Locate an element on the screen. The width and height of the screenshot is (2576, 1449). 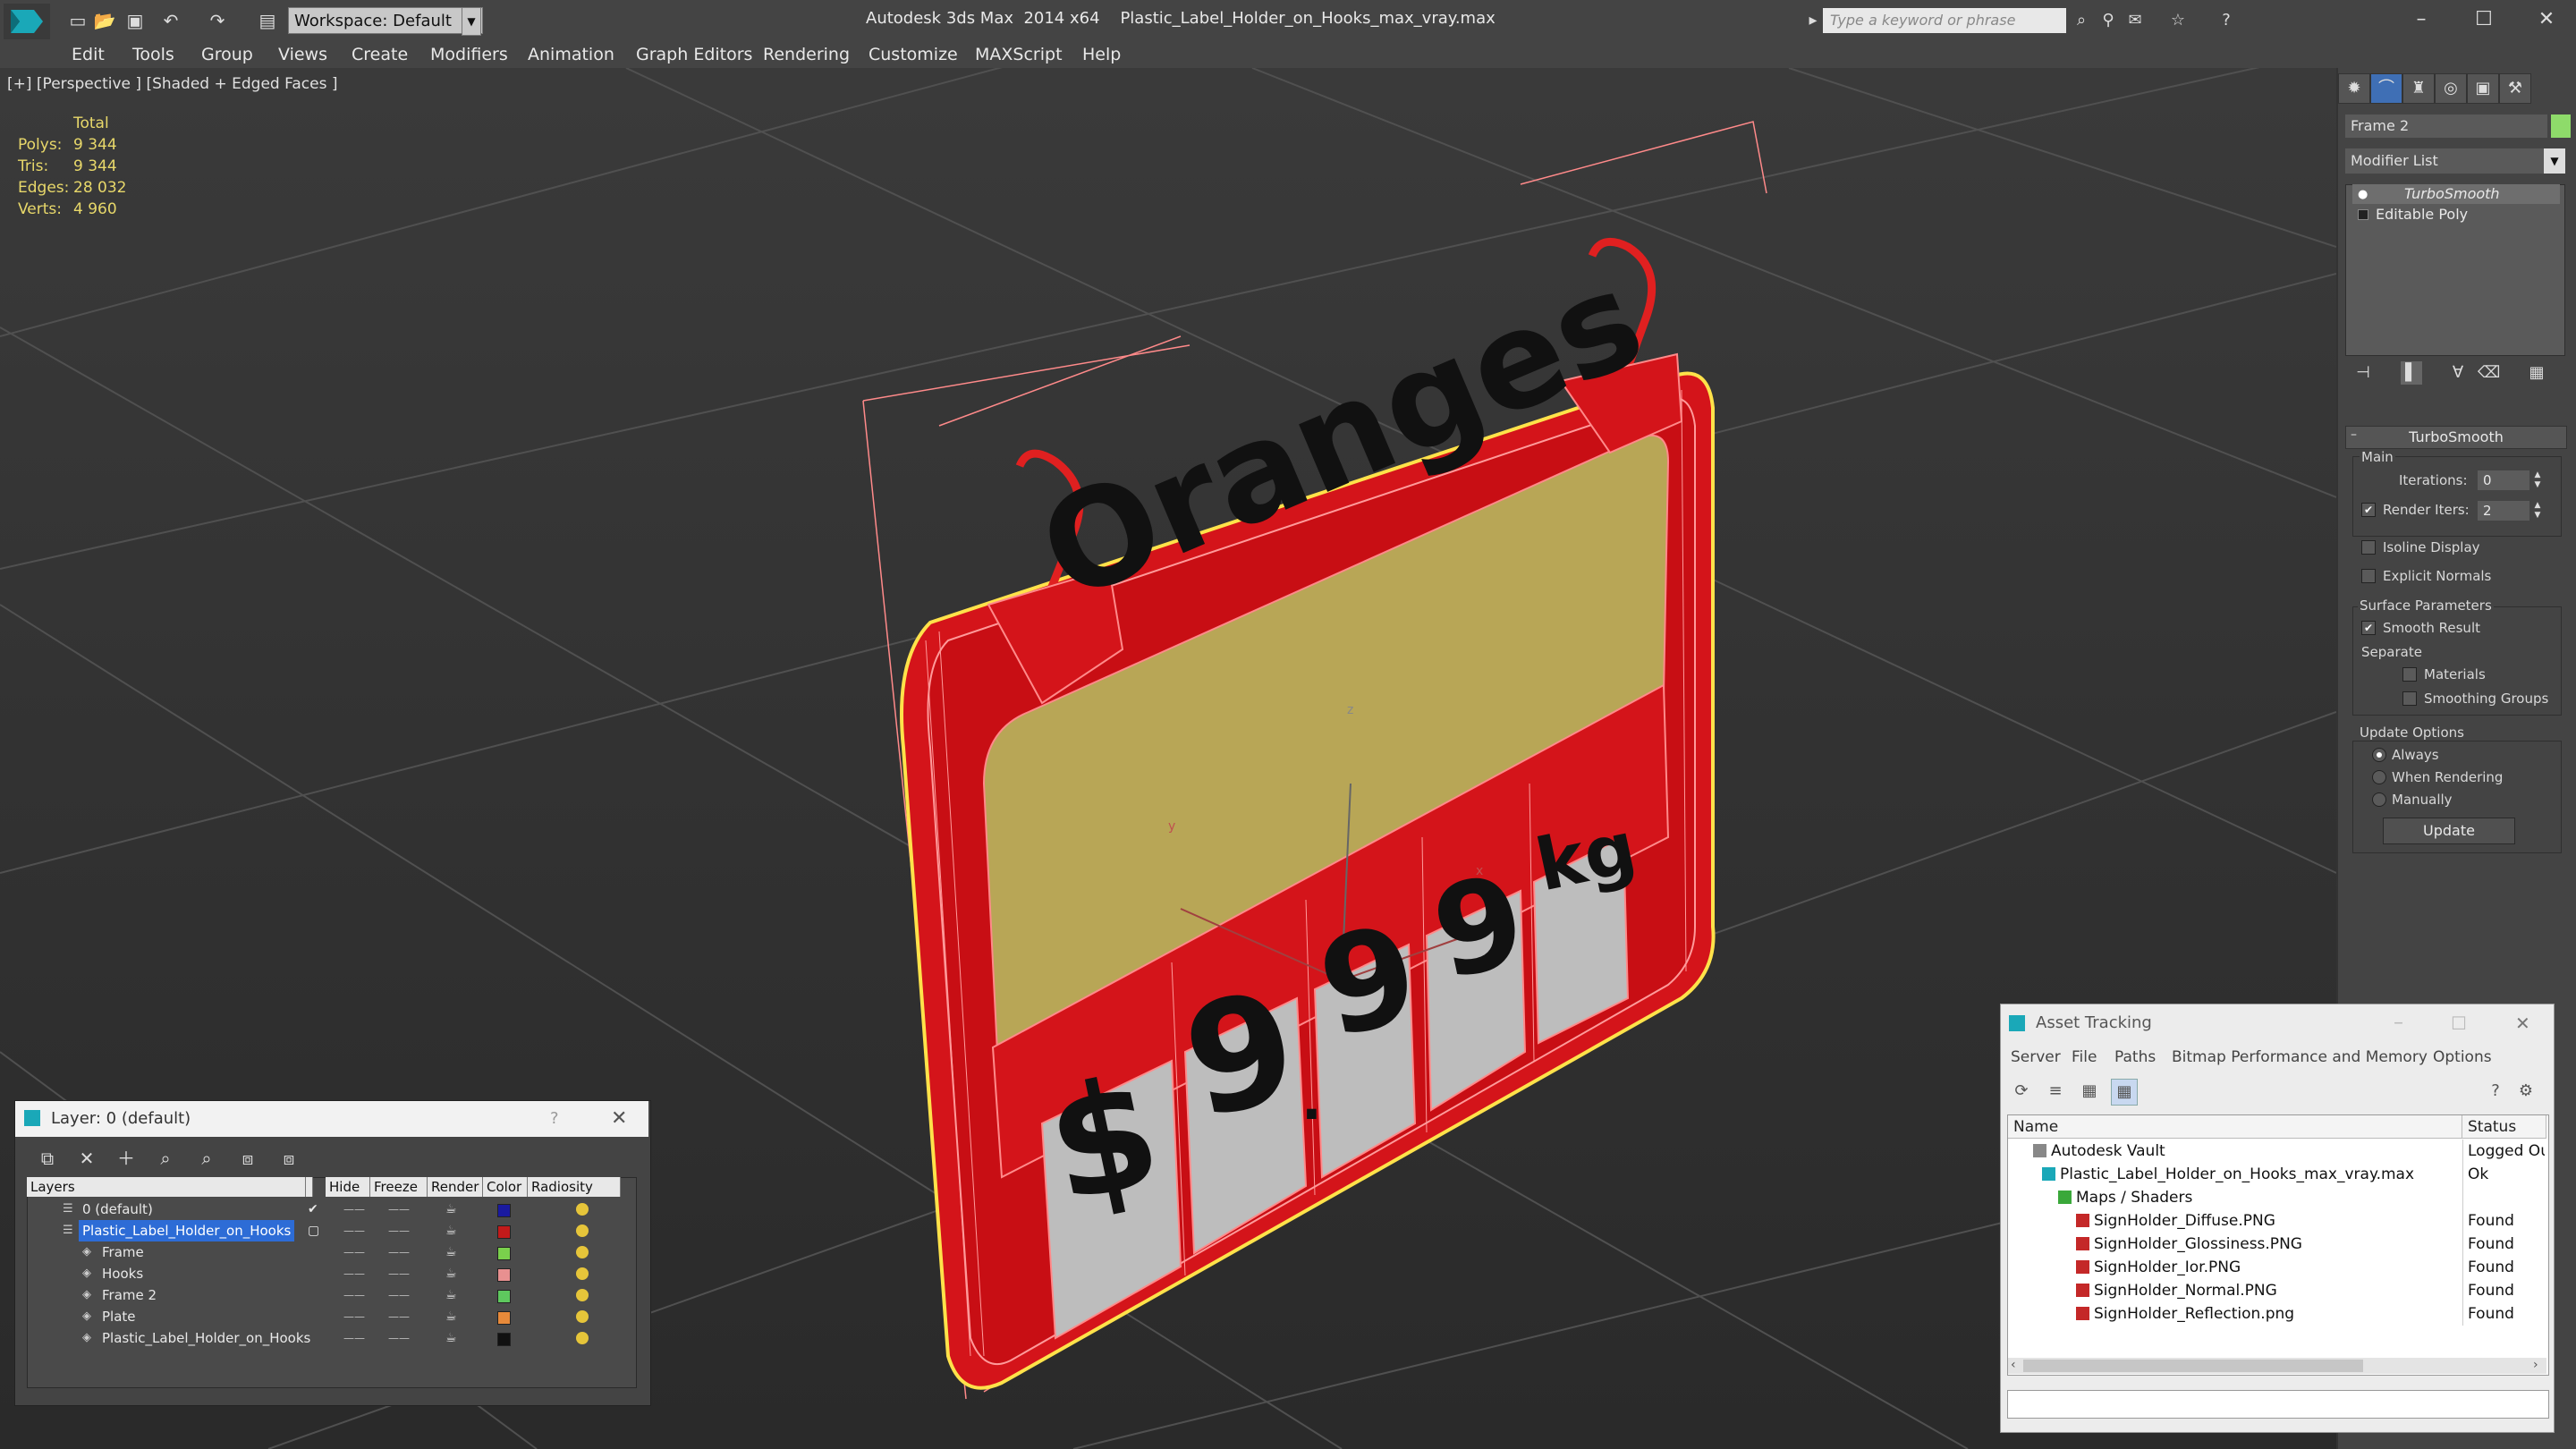
favorites-star-icon: ☆ is located at coordinates (2178, 20).